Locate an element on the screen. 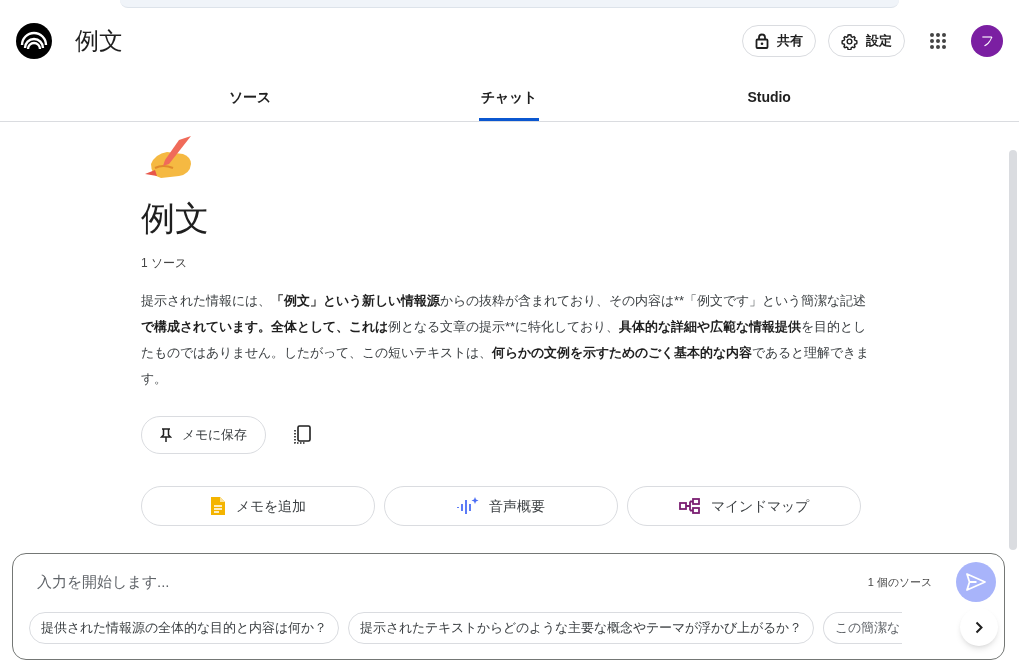 The width and height of the screenshot is (1019, 668). tab: チャット is located at coordinates (509, 97).